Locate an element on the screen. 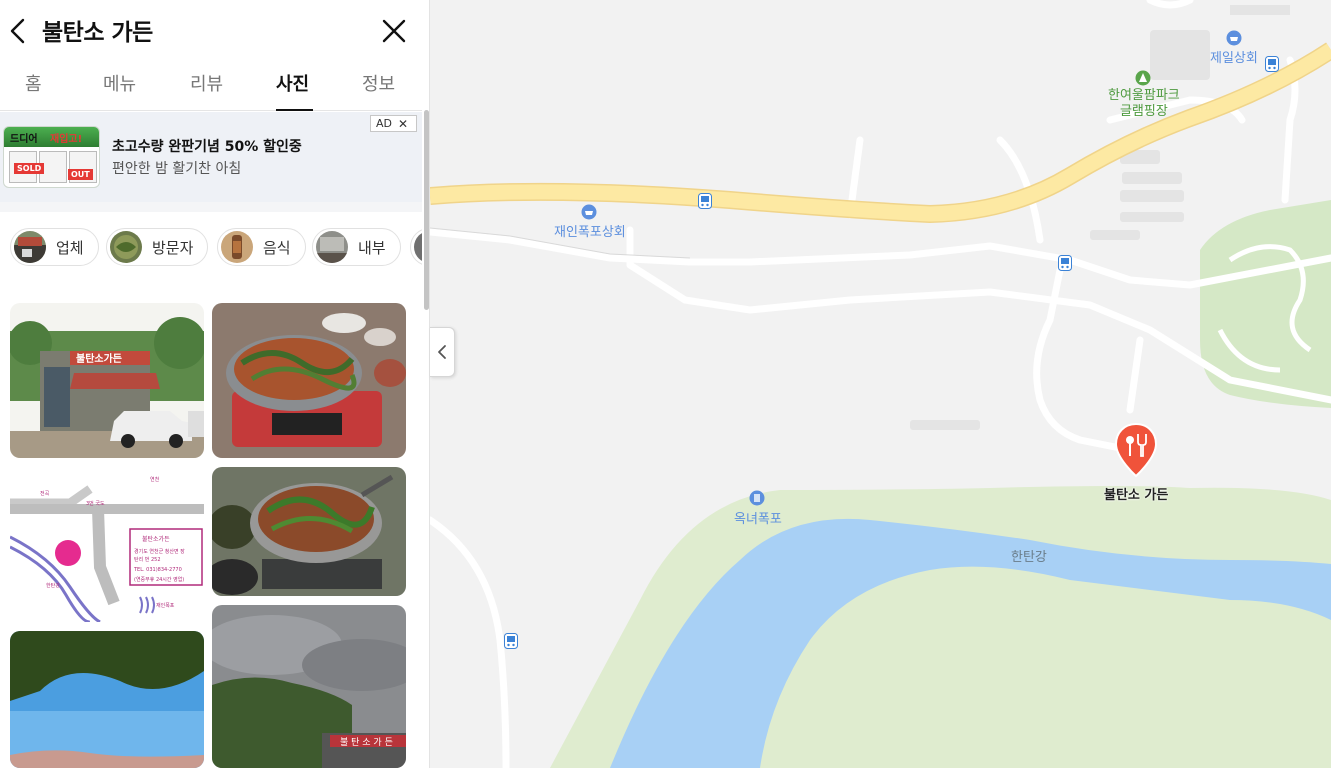  tab-info: 정보 is located at coordinates (378, 83).